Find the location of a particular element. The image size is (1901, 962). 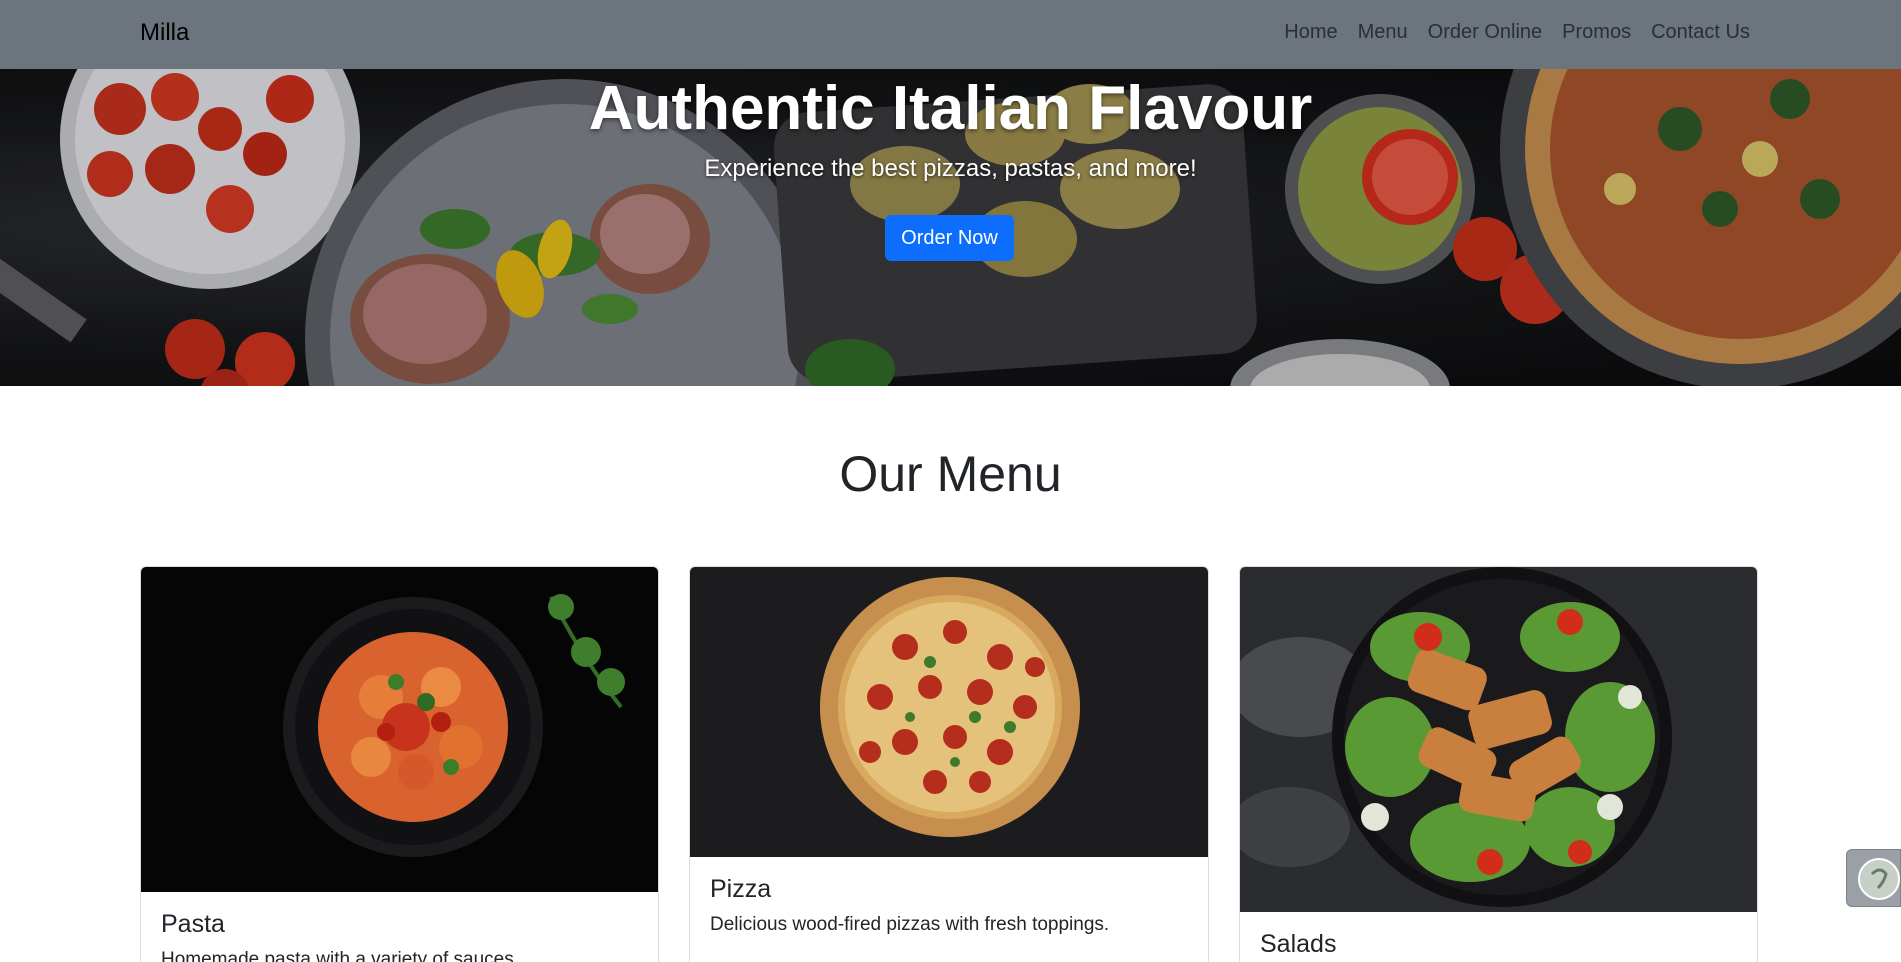

order-now-button: Order Now is located at coordinates (949, 238).